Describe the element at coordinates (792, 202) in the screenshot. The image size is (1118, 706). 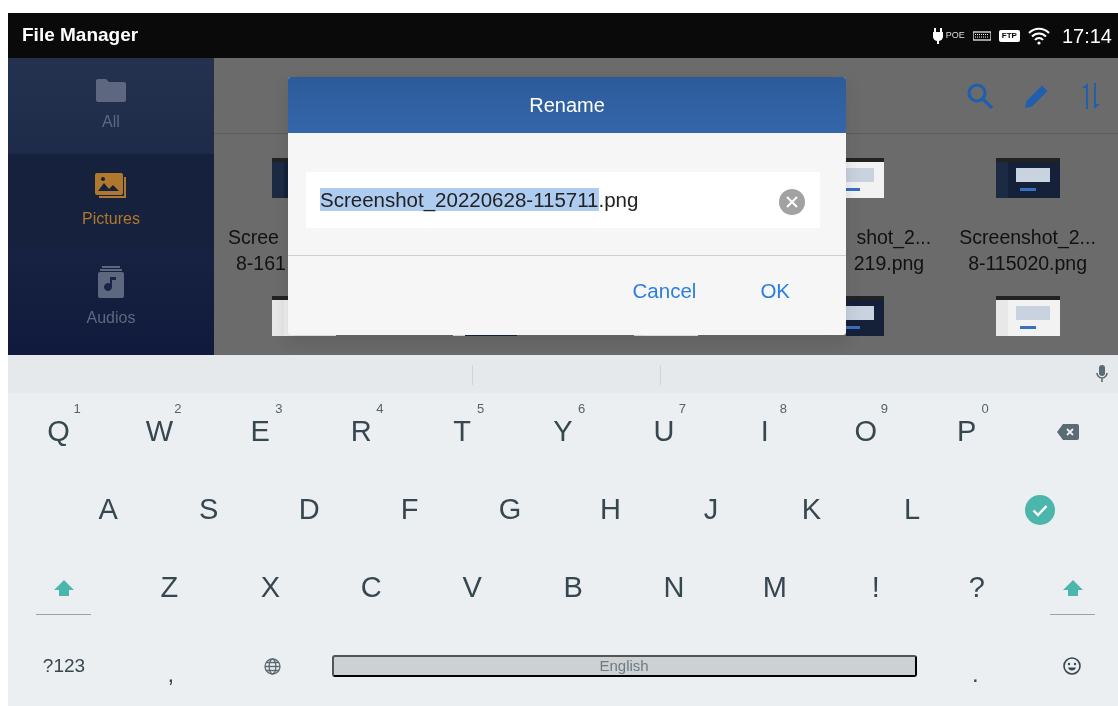
I see `clear-icon` at that location.